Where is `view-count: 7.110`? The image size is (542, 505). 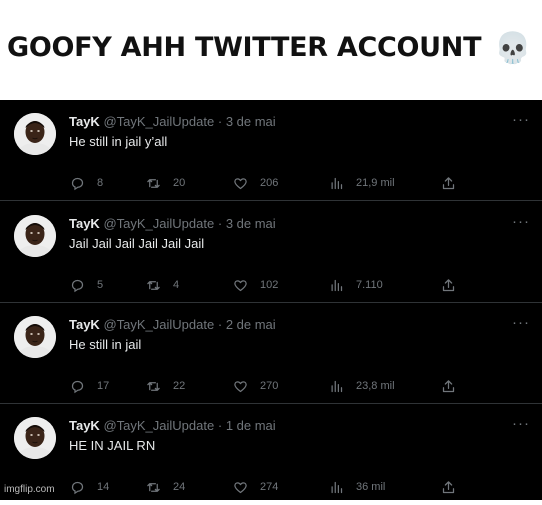
view-count: 7.110 is located at coordinates (369, 285).